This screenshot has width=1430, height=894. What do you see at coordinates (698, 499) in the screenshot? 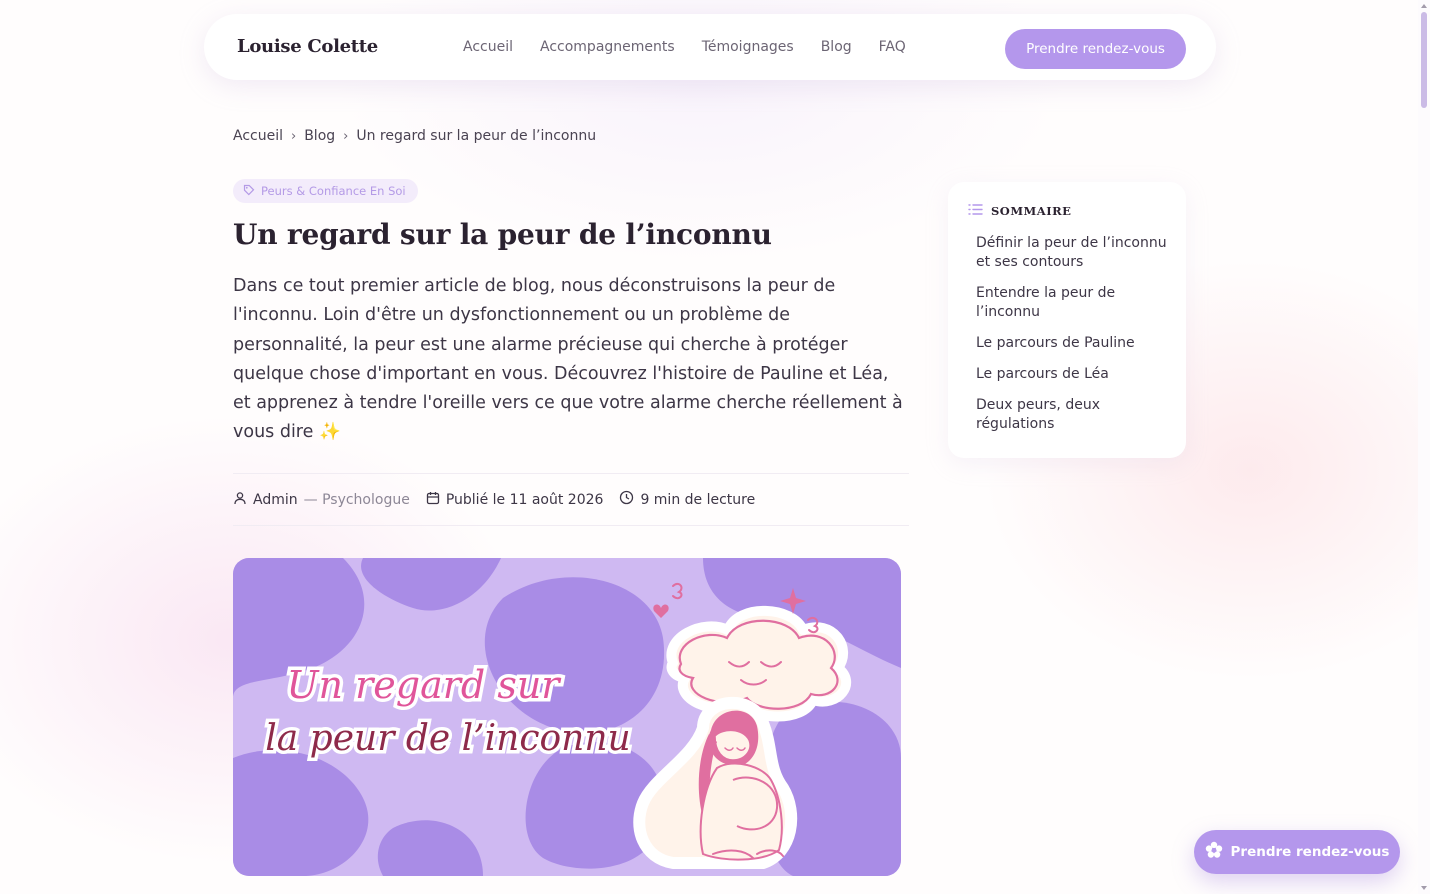
I see `reading-time: 9 min de lecture` at bounding box center [698, 499].